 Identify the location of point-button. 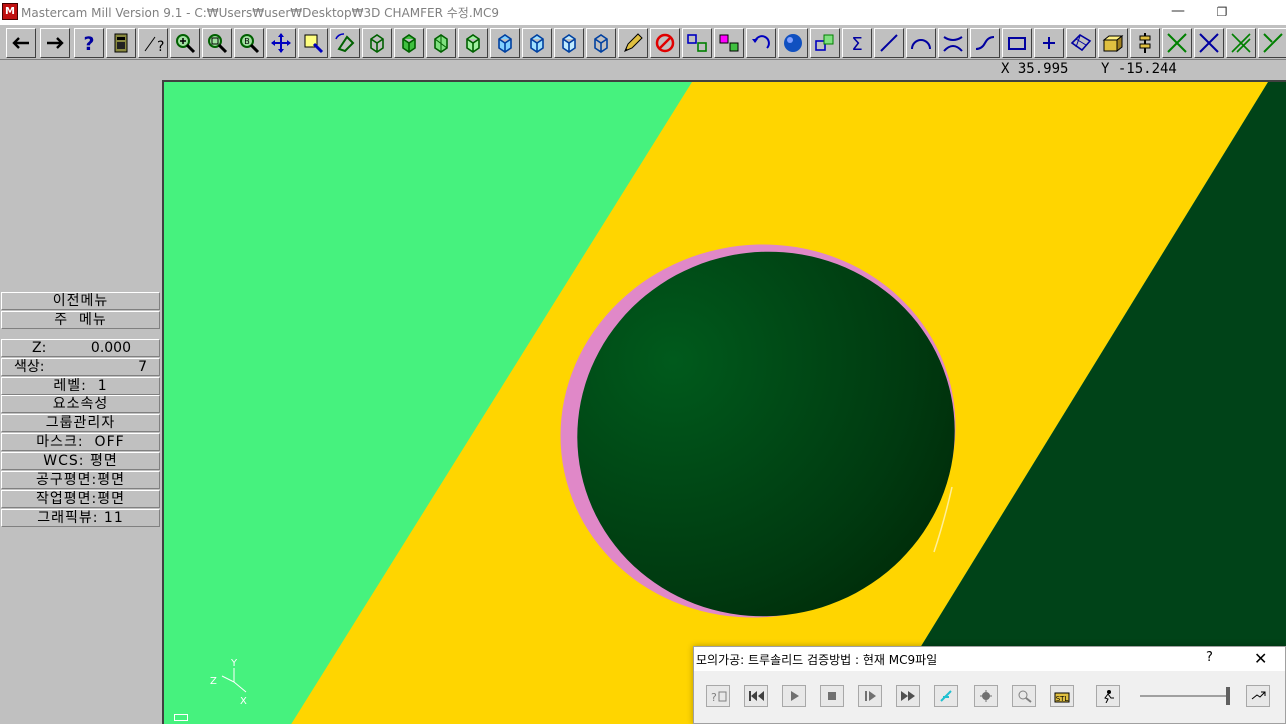
(1049, 43).